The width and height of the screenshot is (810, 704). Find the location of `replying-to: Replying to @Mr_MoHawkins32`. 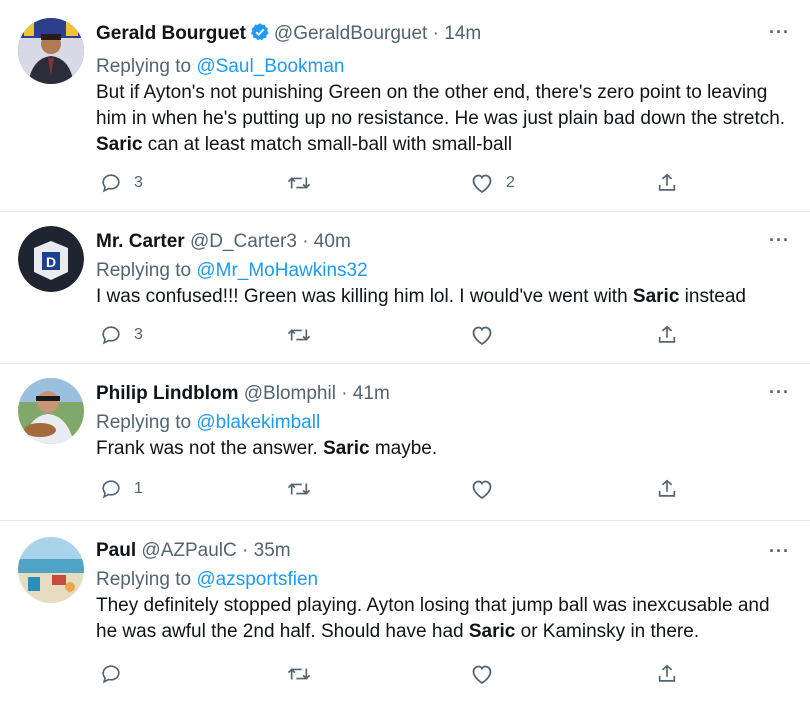

replying-to: Replying to @Mr_MoHawkins32 is located at coordinates (443, 271).